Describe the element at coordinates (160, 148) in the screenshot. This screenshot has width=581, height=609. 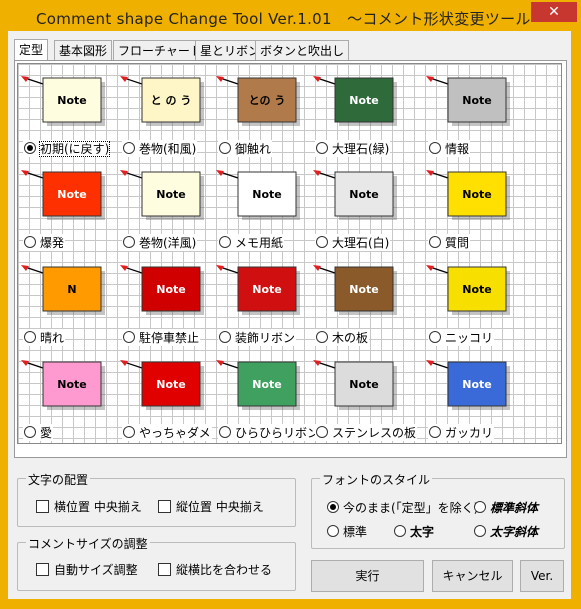
I see `shape-radio: 巻物(和風)` at that location.